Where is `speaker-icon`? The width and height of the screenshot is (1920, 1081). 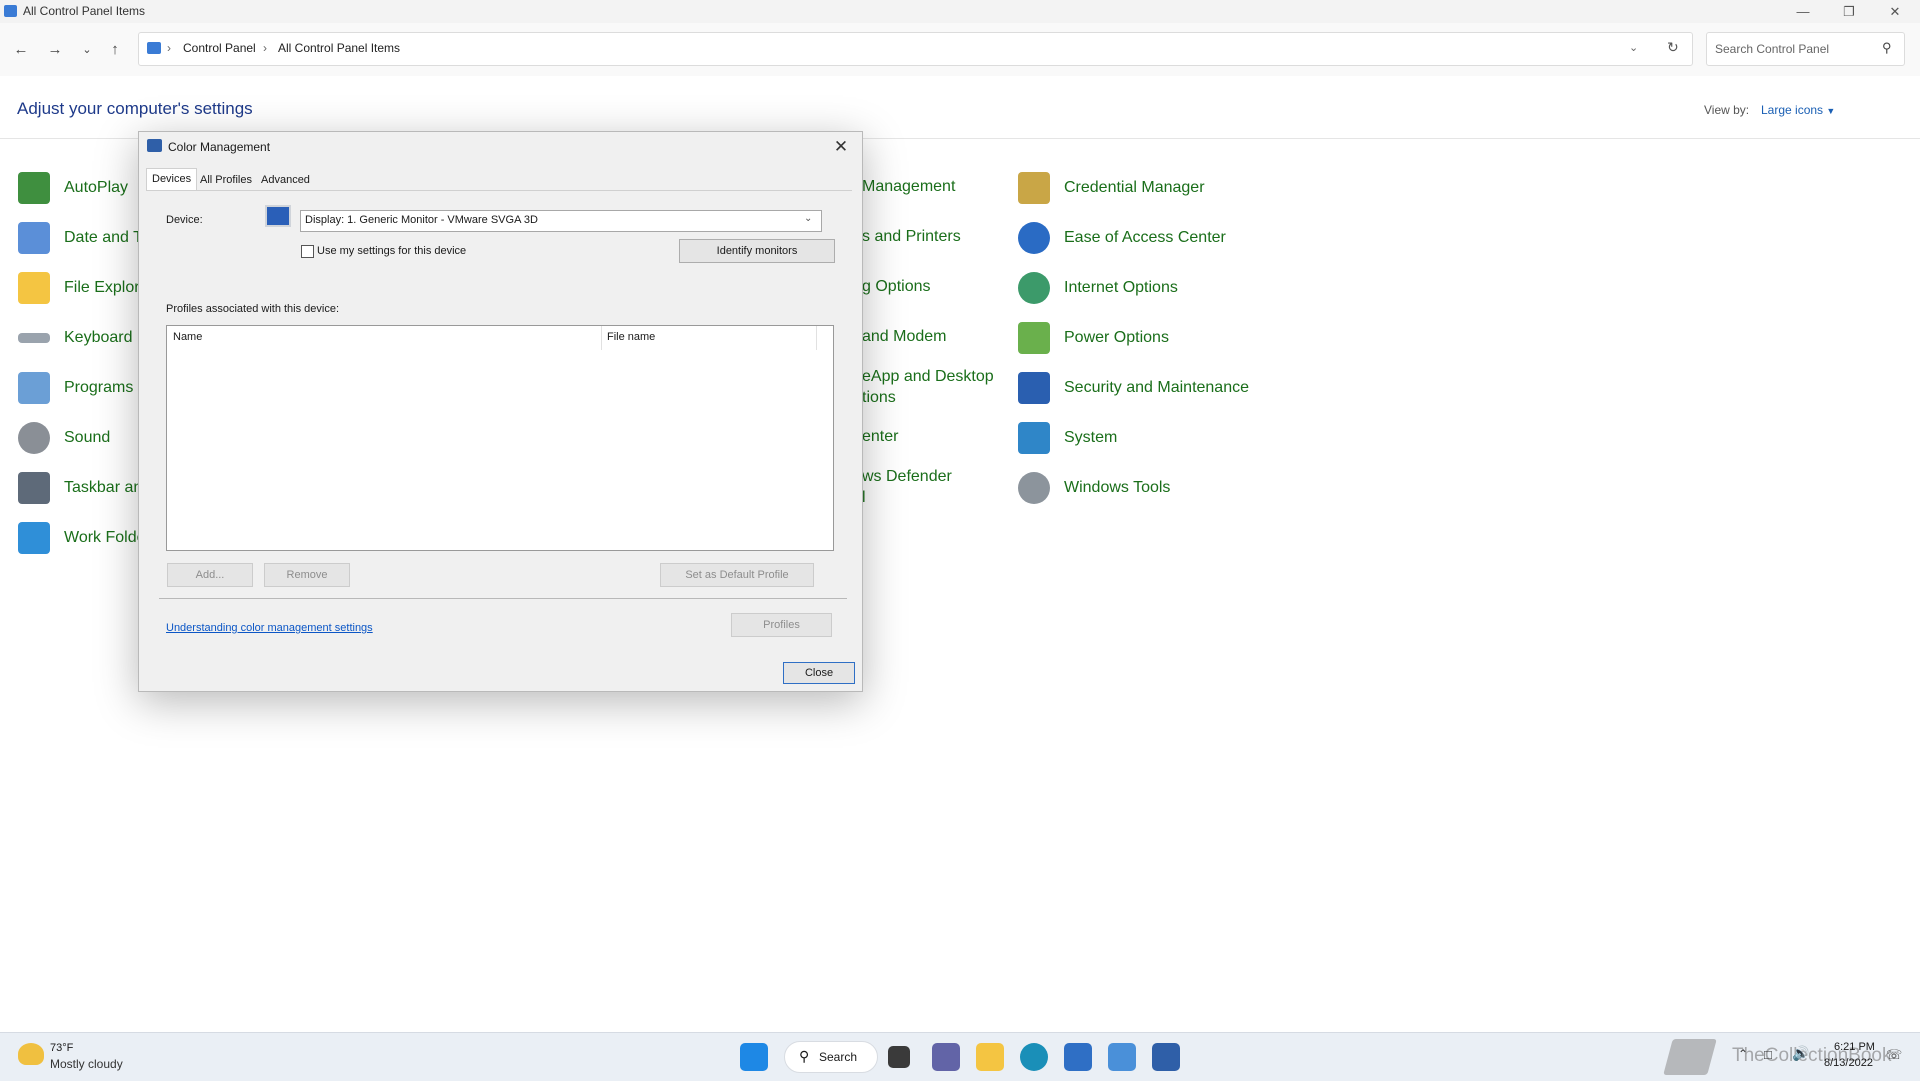
speaker-icon is located at coordinates (34, 438).